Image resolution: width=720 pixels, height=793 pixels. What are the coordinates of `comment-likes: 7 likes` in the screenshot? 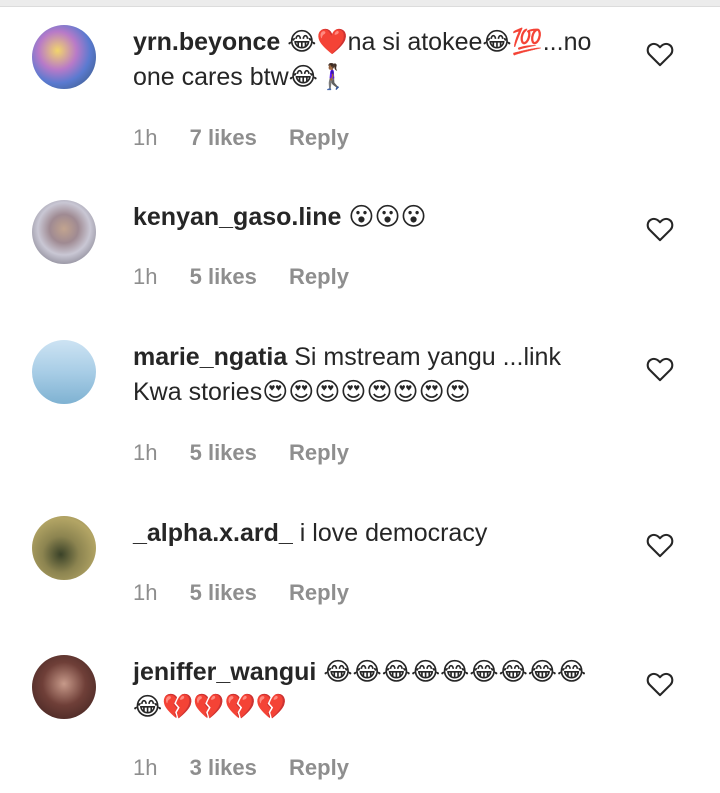 It's located at (223, 137).